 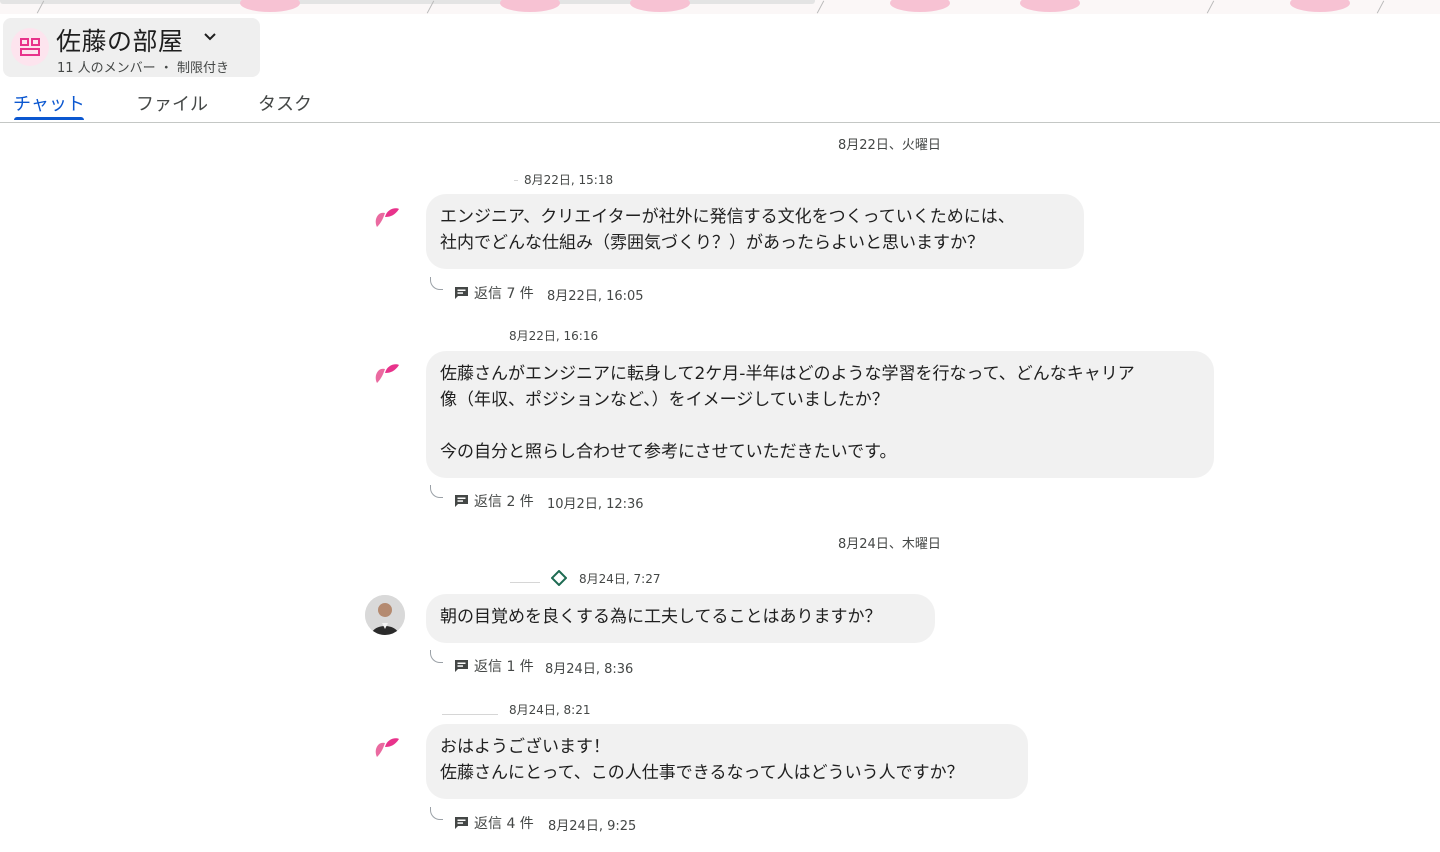 I want to click on top-scroll-strip, so click(x=407, y=2).